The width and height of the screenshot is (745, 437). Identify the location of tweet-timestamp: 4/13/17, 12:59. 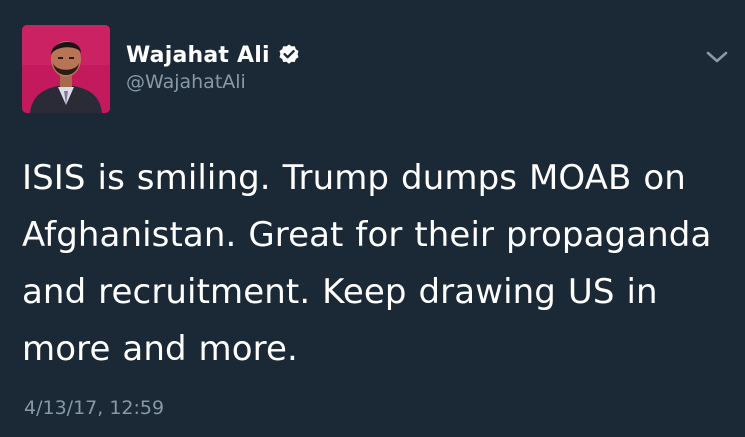
(94, 408).